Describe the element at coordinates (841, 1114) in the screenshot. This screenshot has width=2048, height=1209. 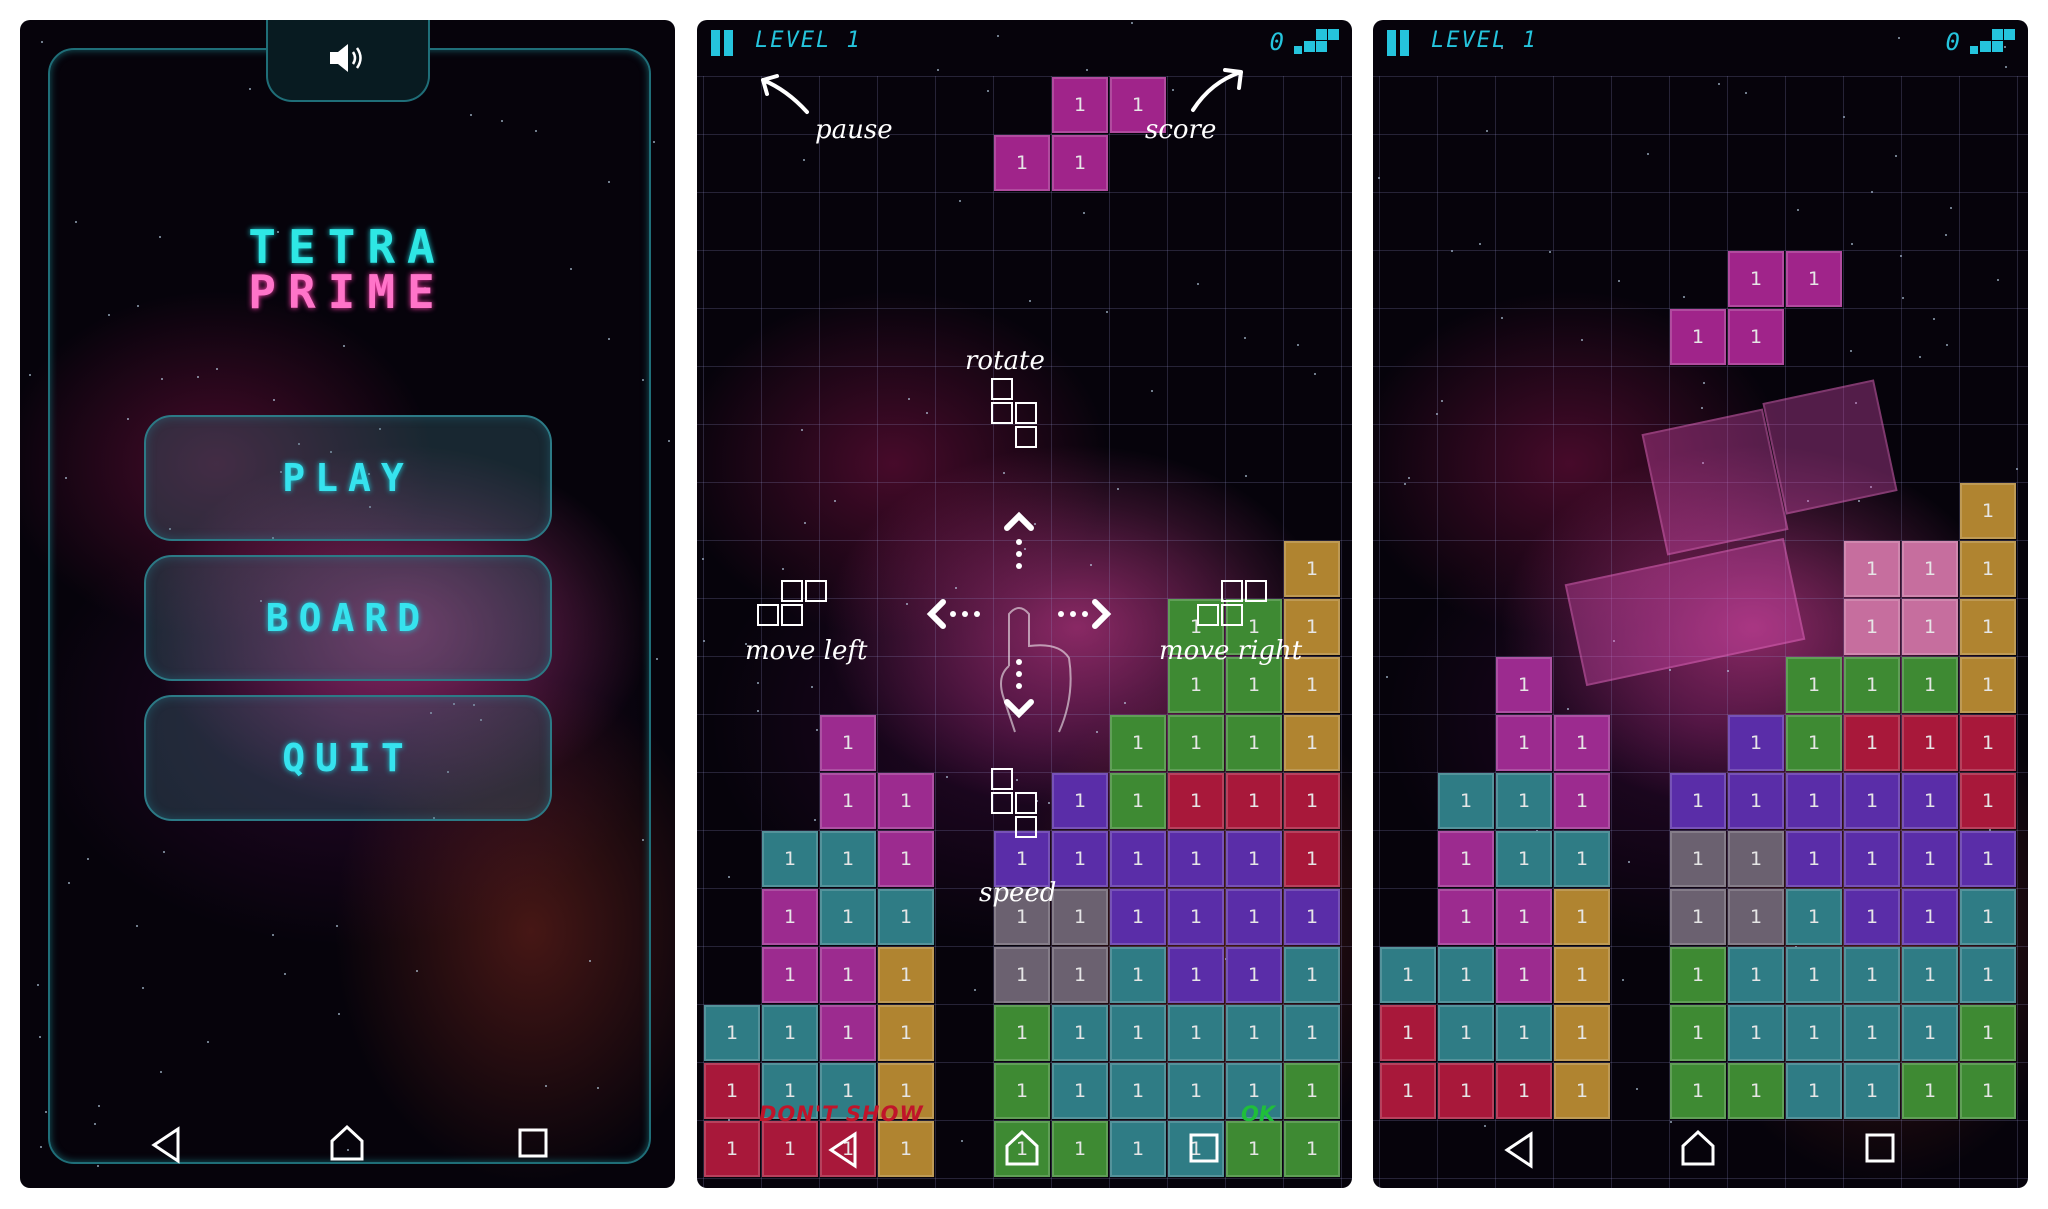
I see `dont-show-button: DON'T SHOW` at that location.